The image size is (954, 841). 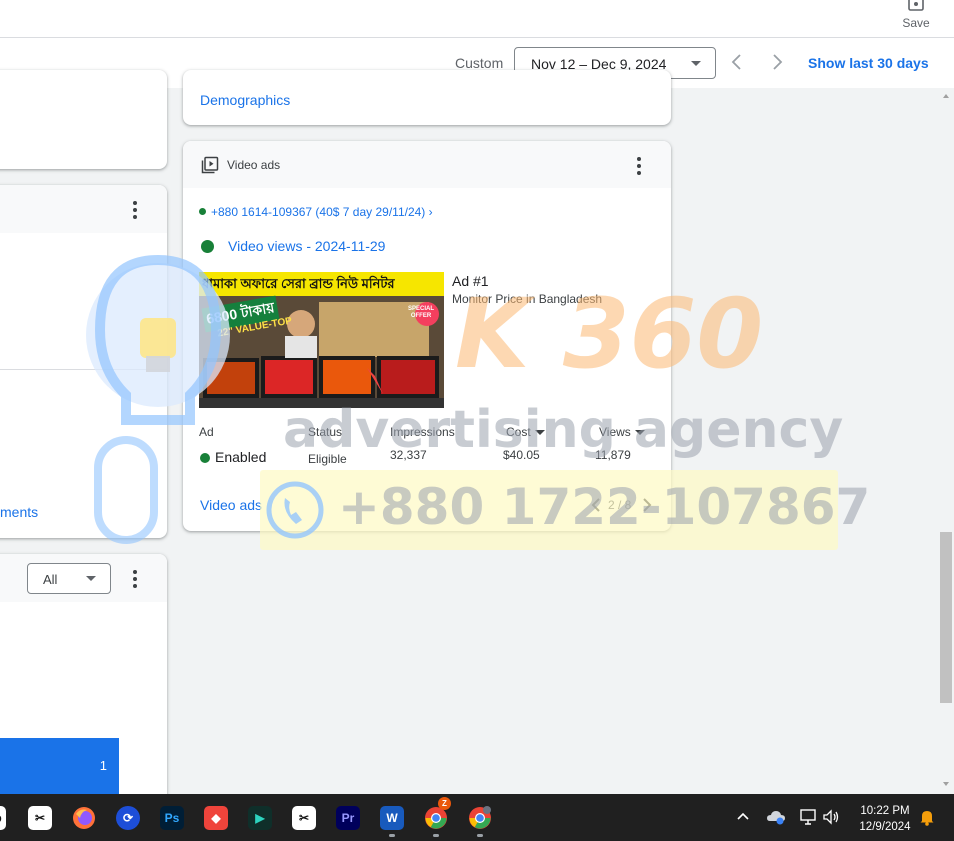 I want to click on column-header-impressions: Impressions, so click(x=422, y=432).